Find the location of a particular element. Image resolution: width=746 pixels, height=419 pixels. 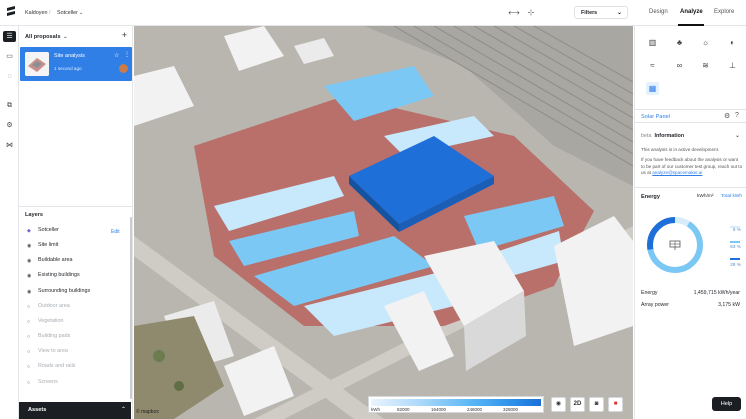

unit-option-total-kwh: Total kWh is located at coordinates (731, 196).